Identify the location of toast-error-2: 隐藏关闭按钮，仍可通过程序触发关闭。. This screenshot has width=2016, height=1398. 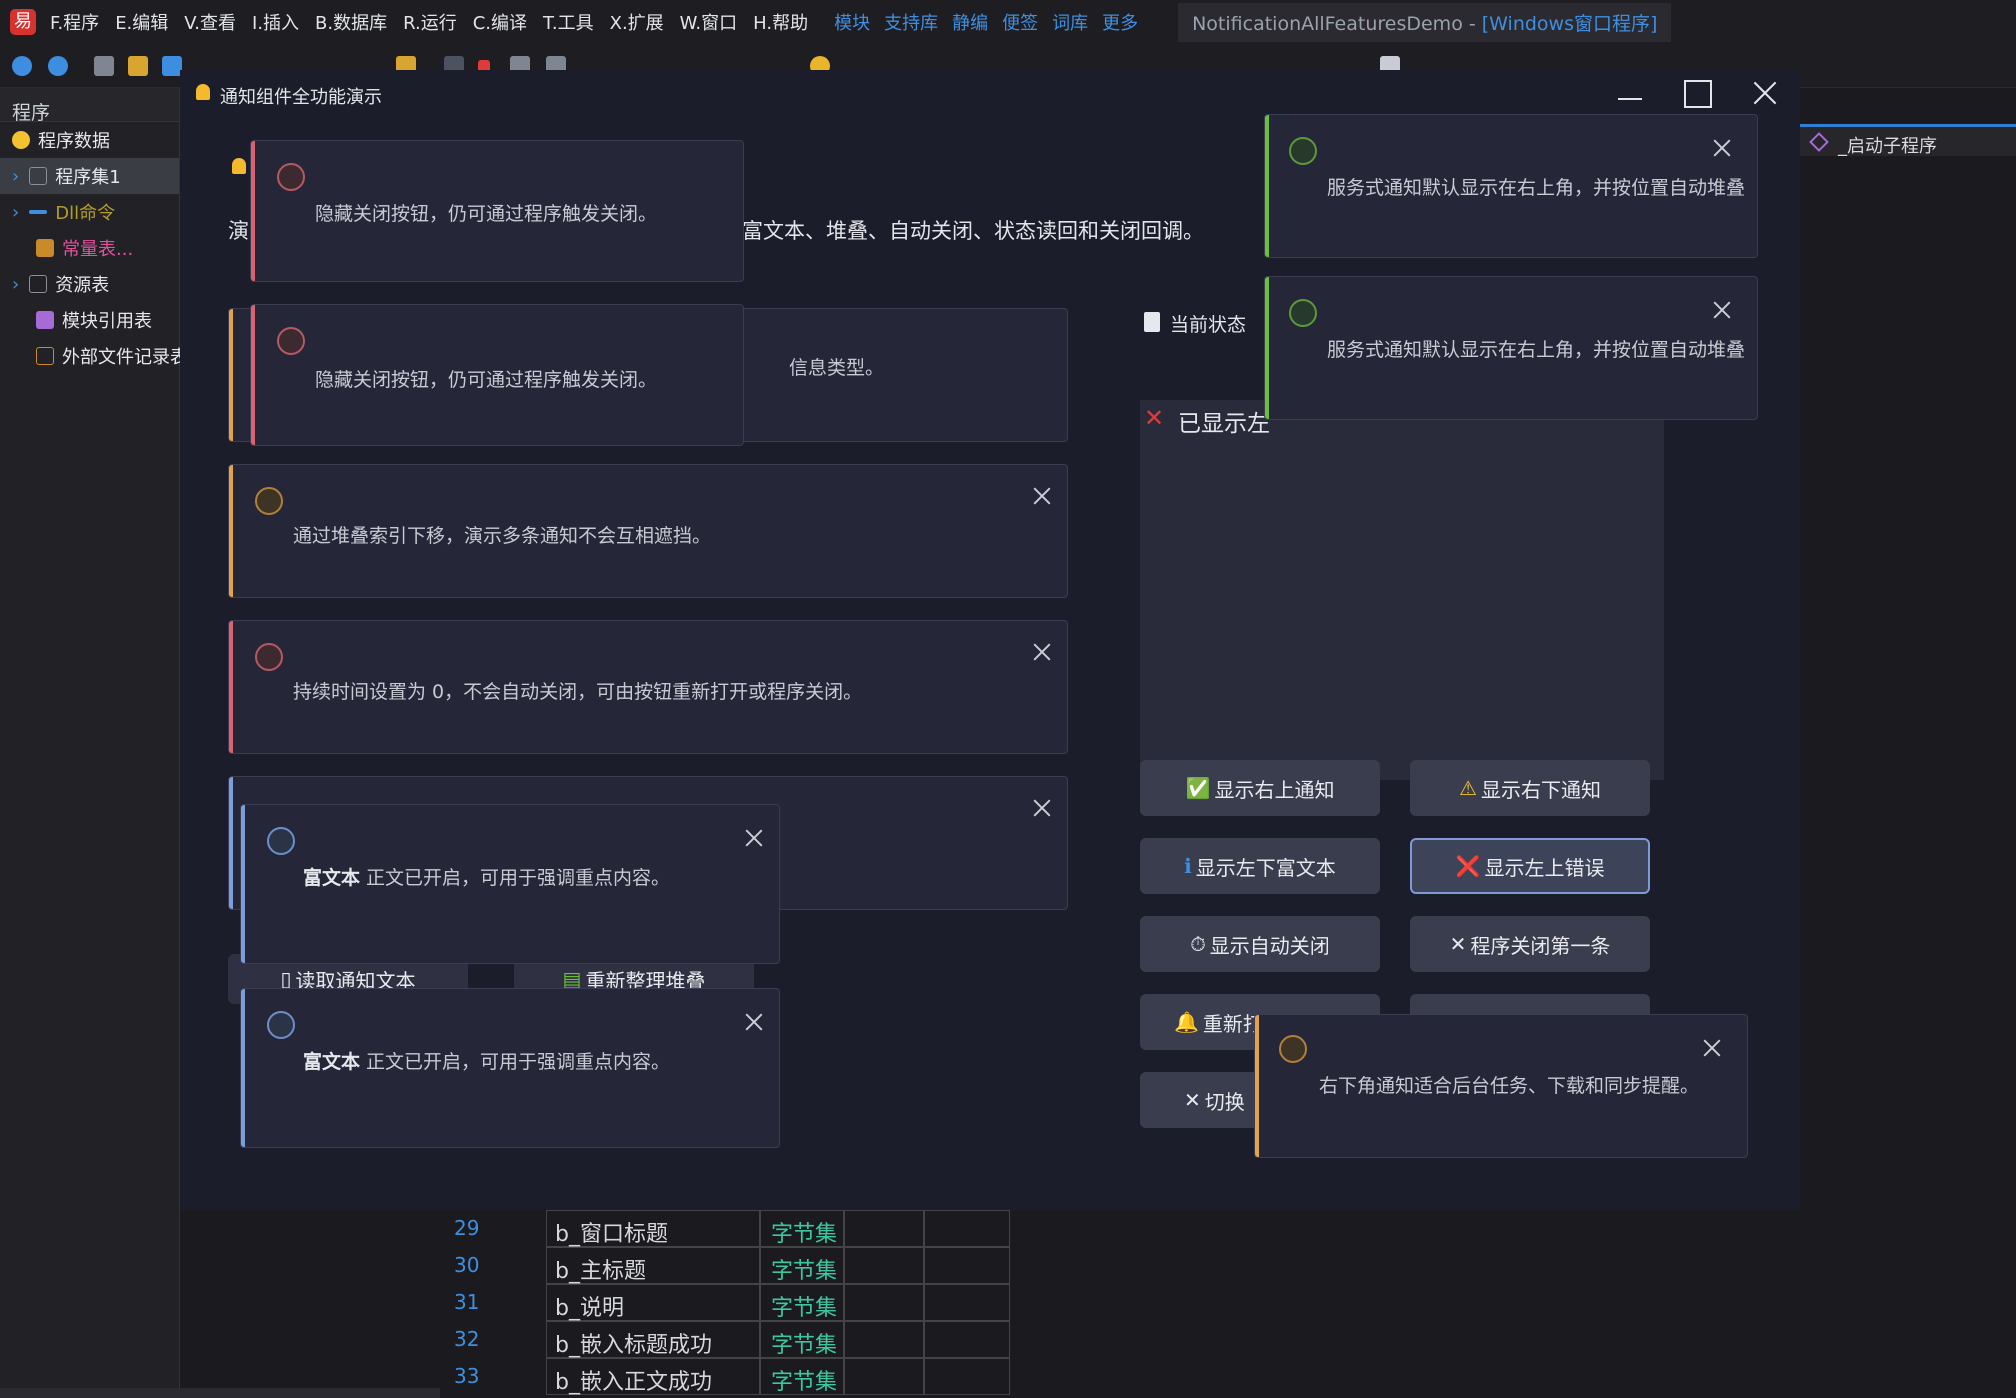
(497, 375).